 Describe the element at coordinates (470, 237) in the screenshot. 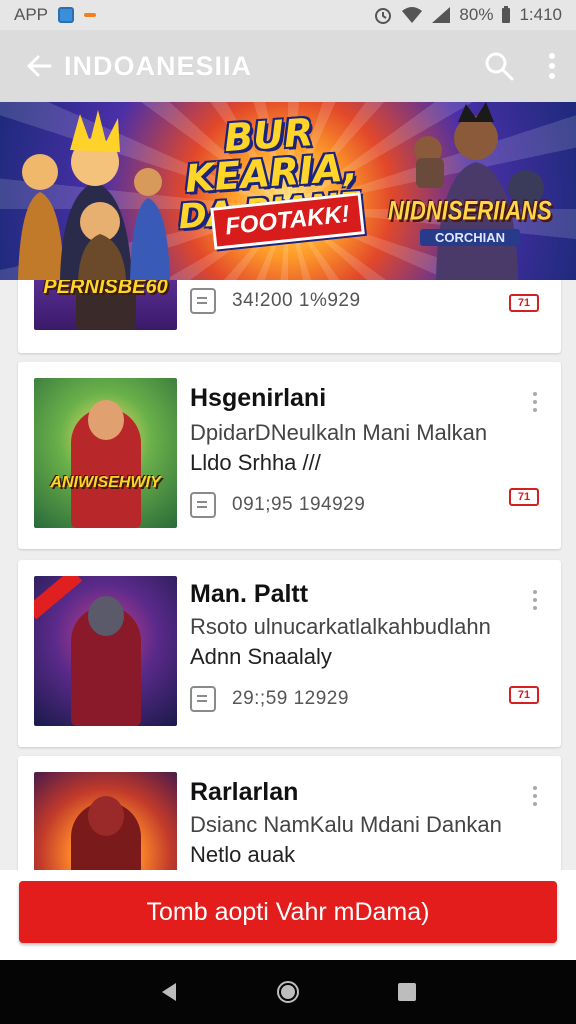

I see `banner-right-subtitle: CORCHIAN` at that location.